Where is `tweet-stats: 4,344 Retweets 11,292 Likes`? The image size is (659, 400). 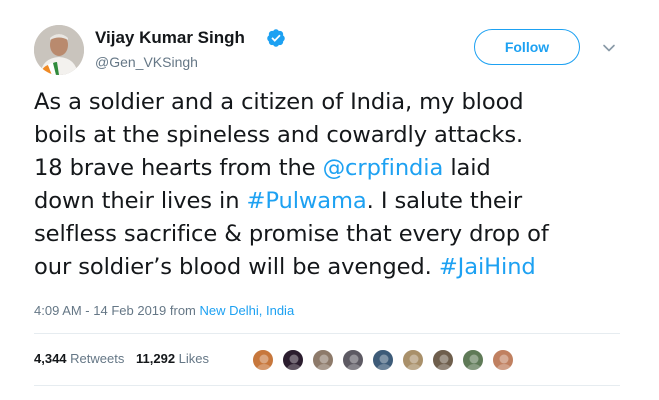 tweet-stats: 4,344 Retweets 11,292 Likes is located at coordinates (125, 358).